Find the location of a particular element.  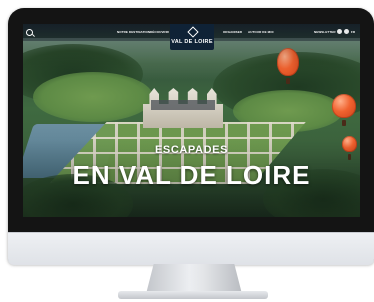

hero-kicker: ESCAPADES is located at coordinates (191, 150).